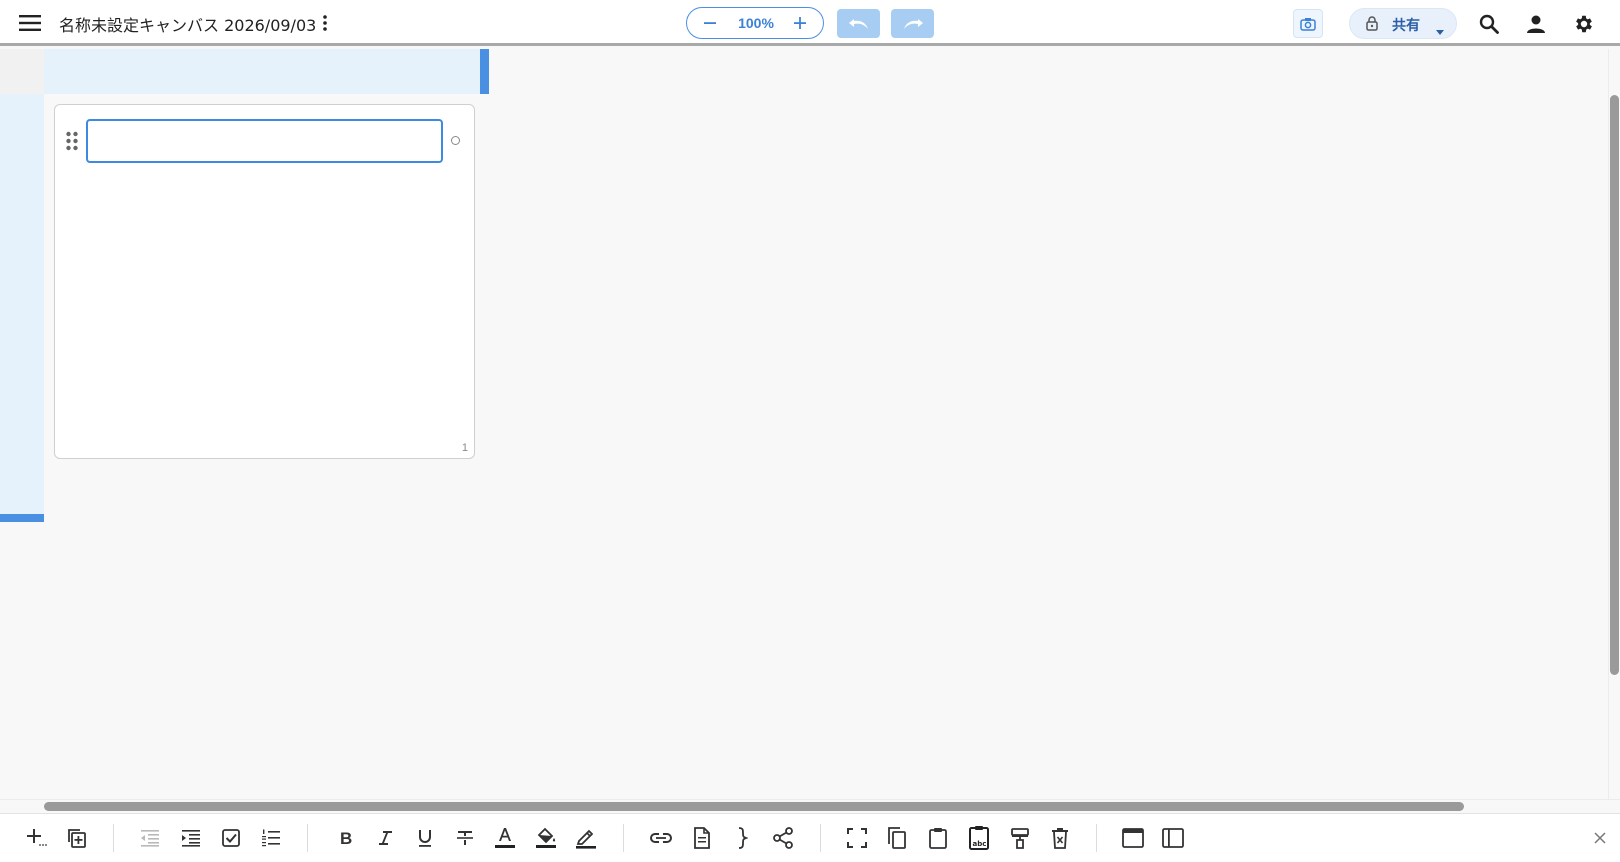 The width and height of the screenshot is (1620, 862). What do you see at coordinates (22, 518) in the screenshot?
I see `row-resize-handle` at bounding box center [22, 518].